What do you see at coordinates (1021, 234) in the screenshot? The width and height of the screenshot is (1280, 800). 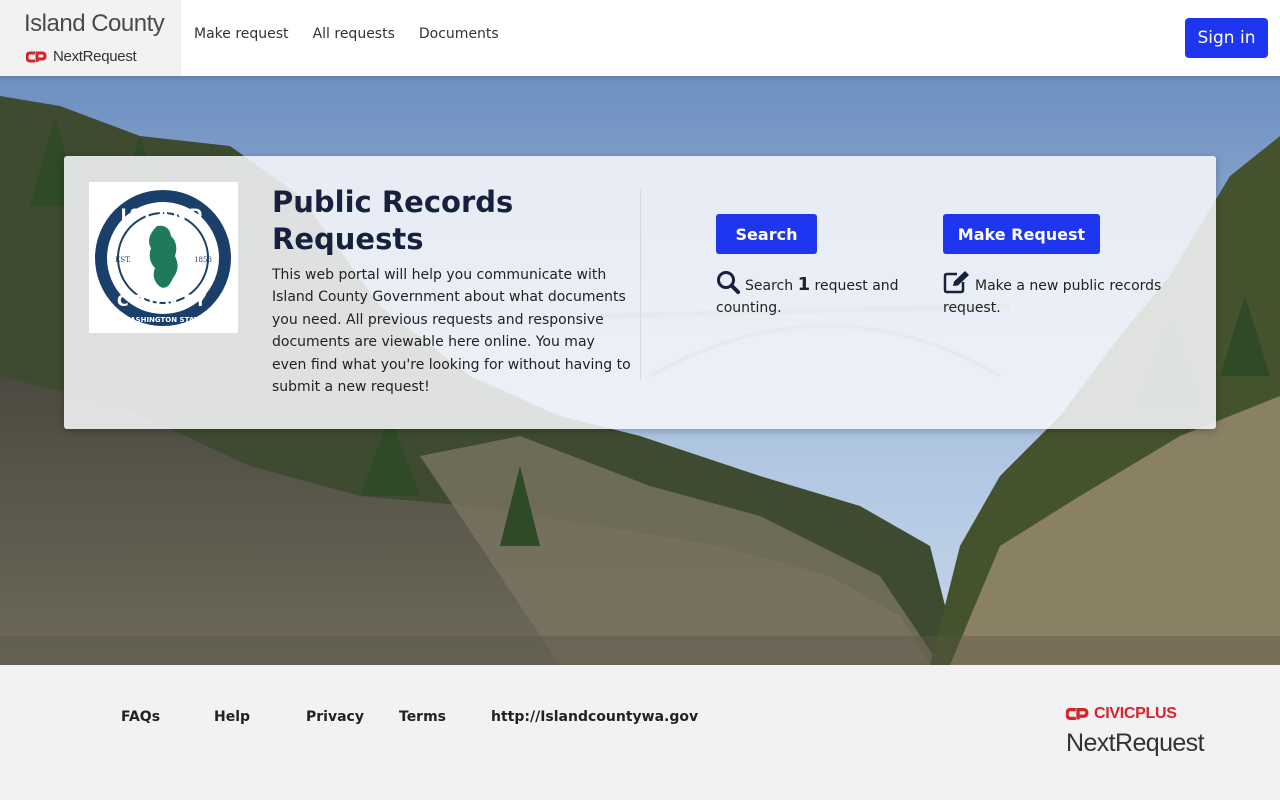 I see `make-request-button: Make Request` at bounding box center [1021, 234].